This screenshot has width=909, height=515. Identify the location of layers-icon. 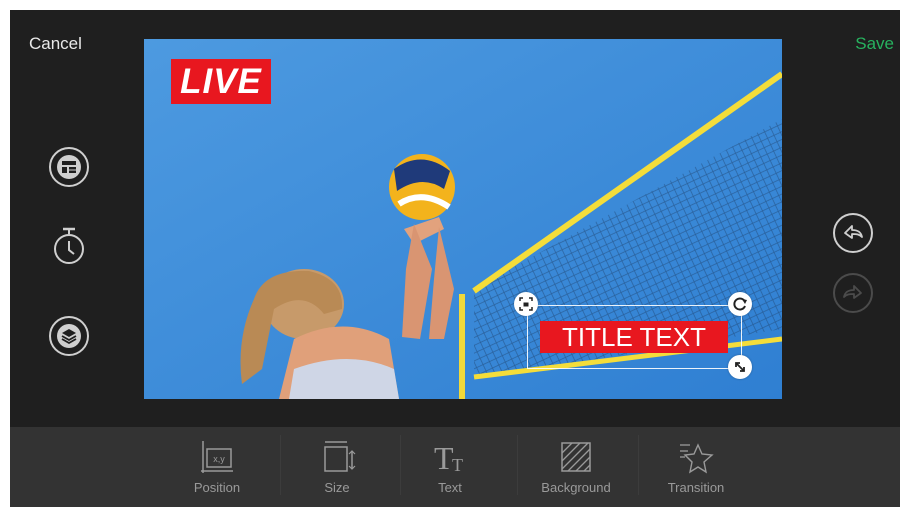
(69, 336).